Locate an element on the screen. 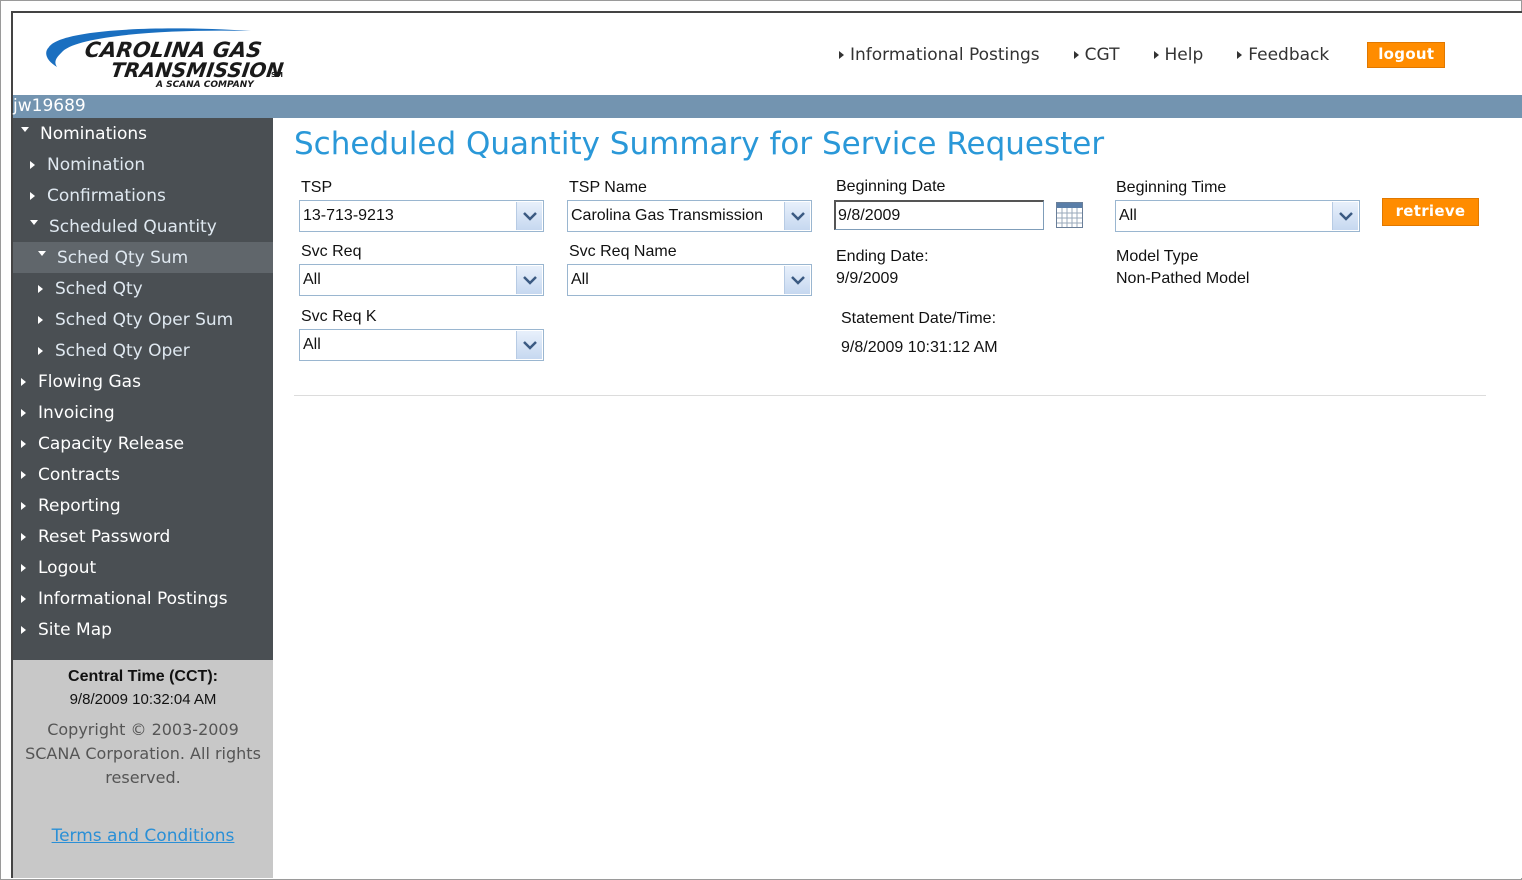 The width and height of the screenshot is (1522, 880). sidebar-item-scheduled-quantity: Scheduled Quantity is located at coordinates (143, 226).